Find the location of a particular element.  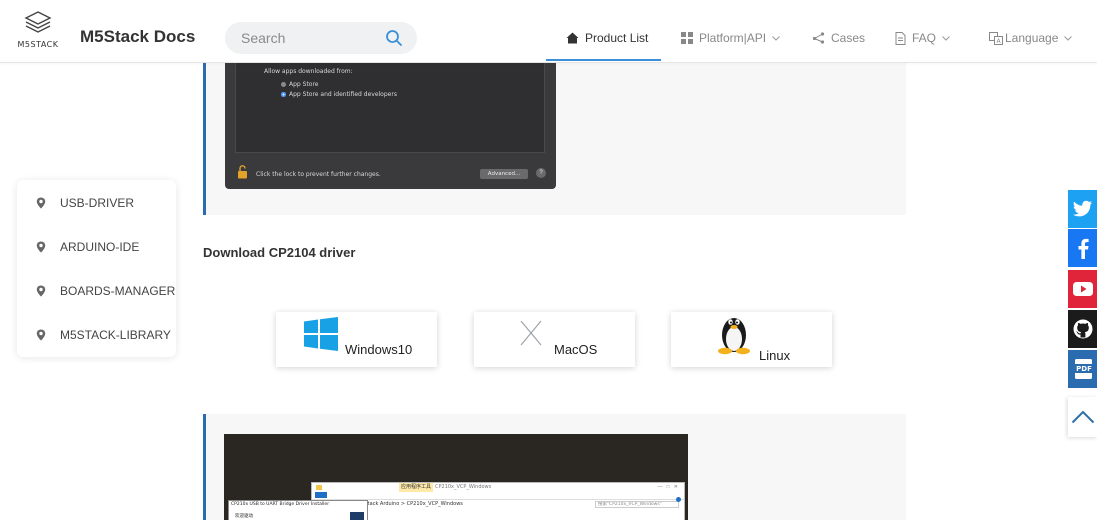

radio-app-store is located at coordinates (283, 84).